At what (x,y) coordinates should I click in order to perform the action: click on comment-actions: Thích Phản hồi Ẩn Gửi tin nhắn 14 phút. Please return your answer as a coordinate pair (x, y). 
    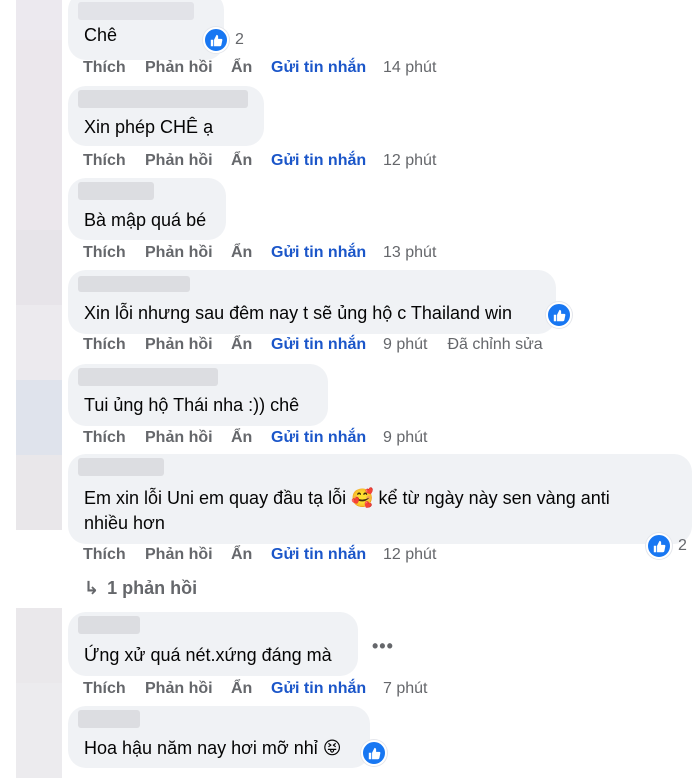
    Looking at the image, I should click on (259, 68).